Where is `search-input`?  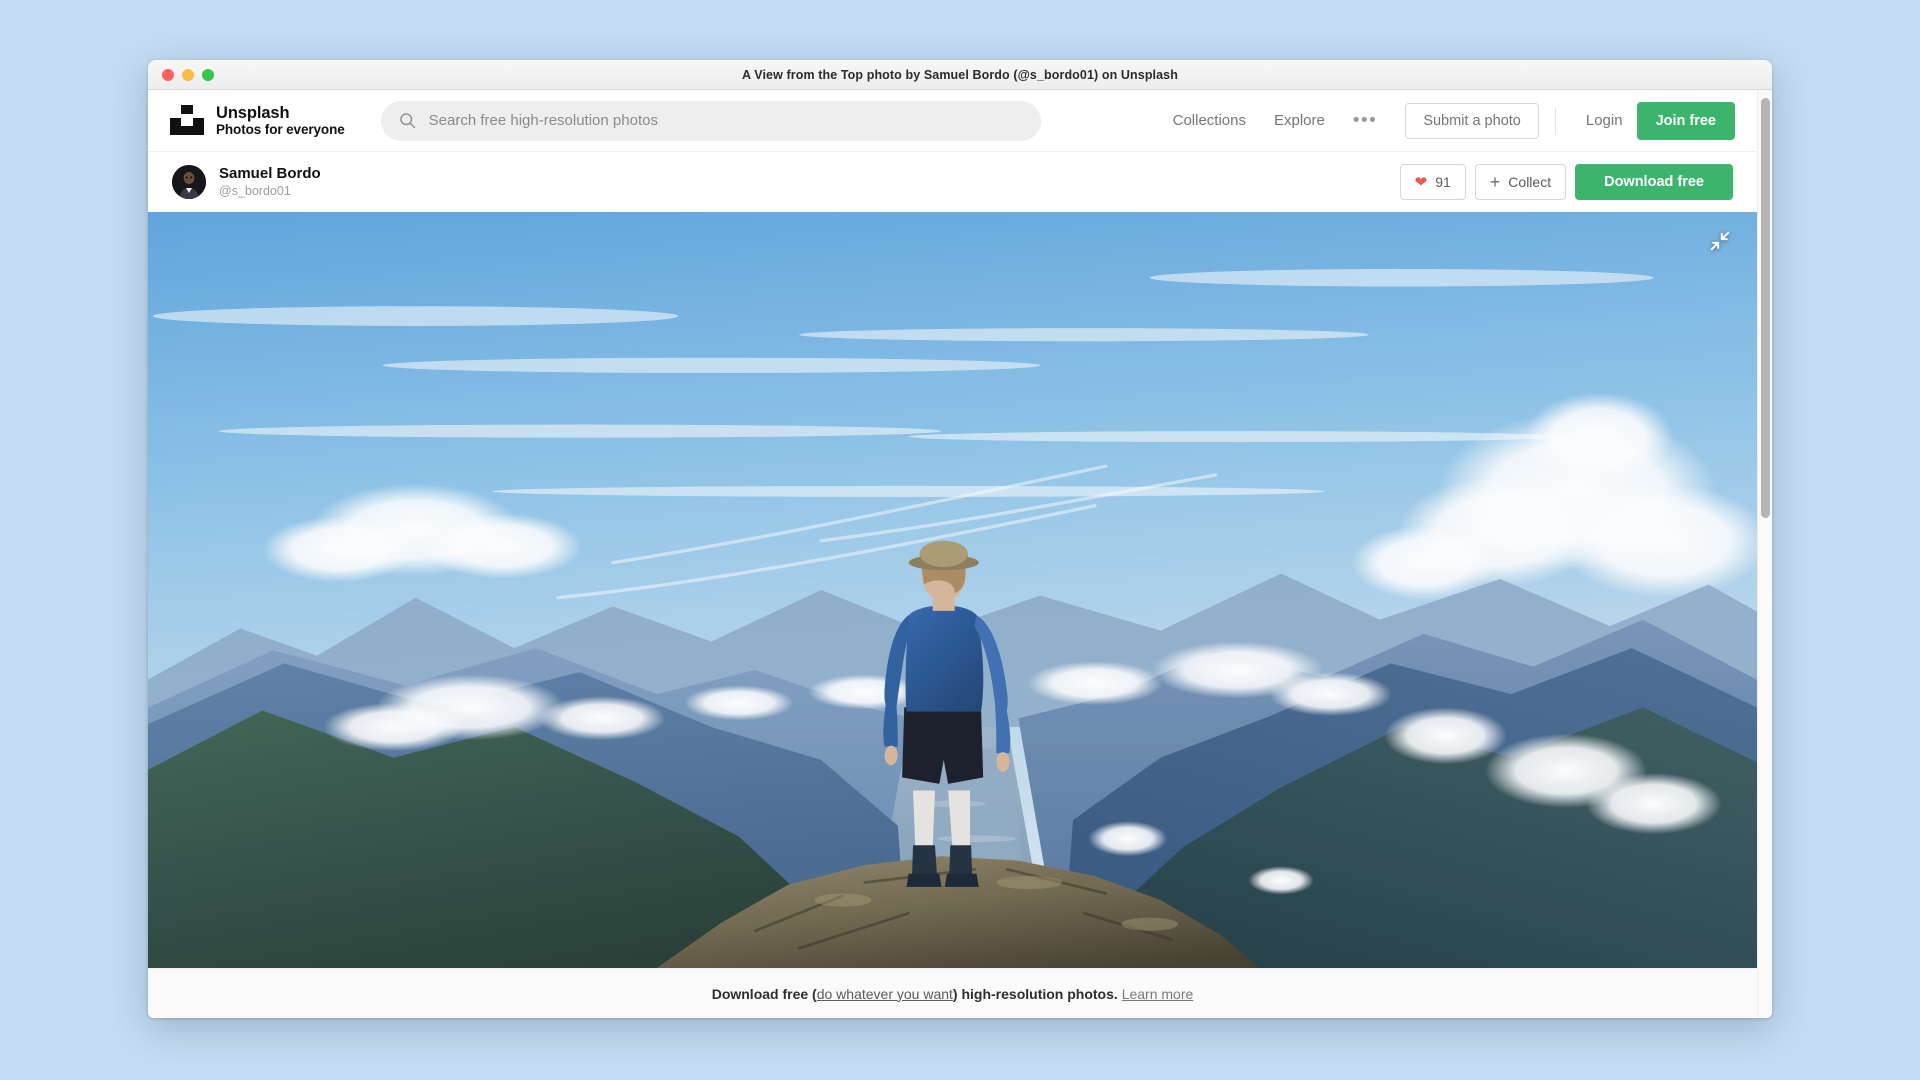 search-input is located at coordinates (725, 120).